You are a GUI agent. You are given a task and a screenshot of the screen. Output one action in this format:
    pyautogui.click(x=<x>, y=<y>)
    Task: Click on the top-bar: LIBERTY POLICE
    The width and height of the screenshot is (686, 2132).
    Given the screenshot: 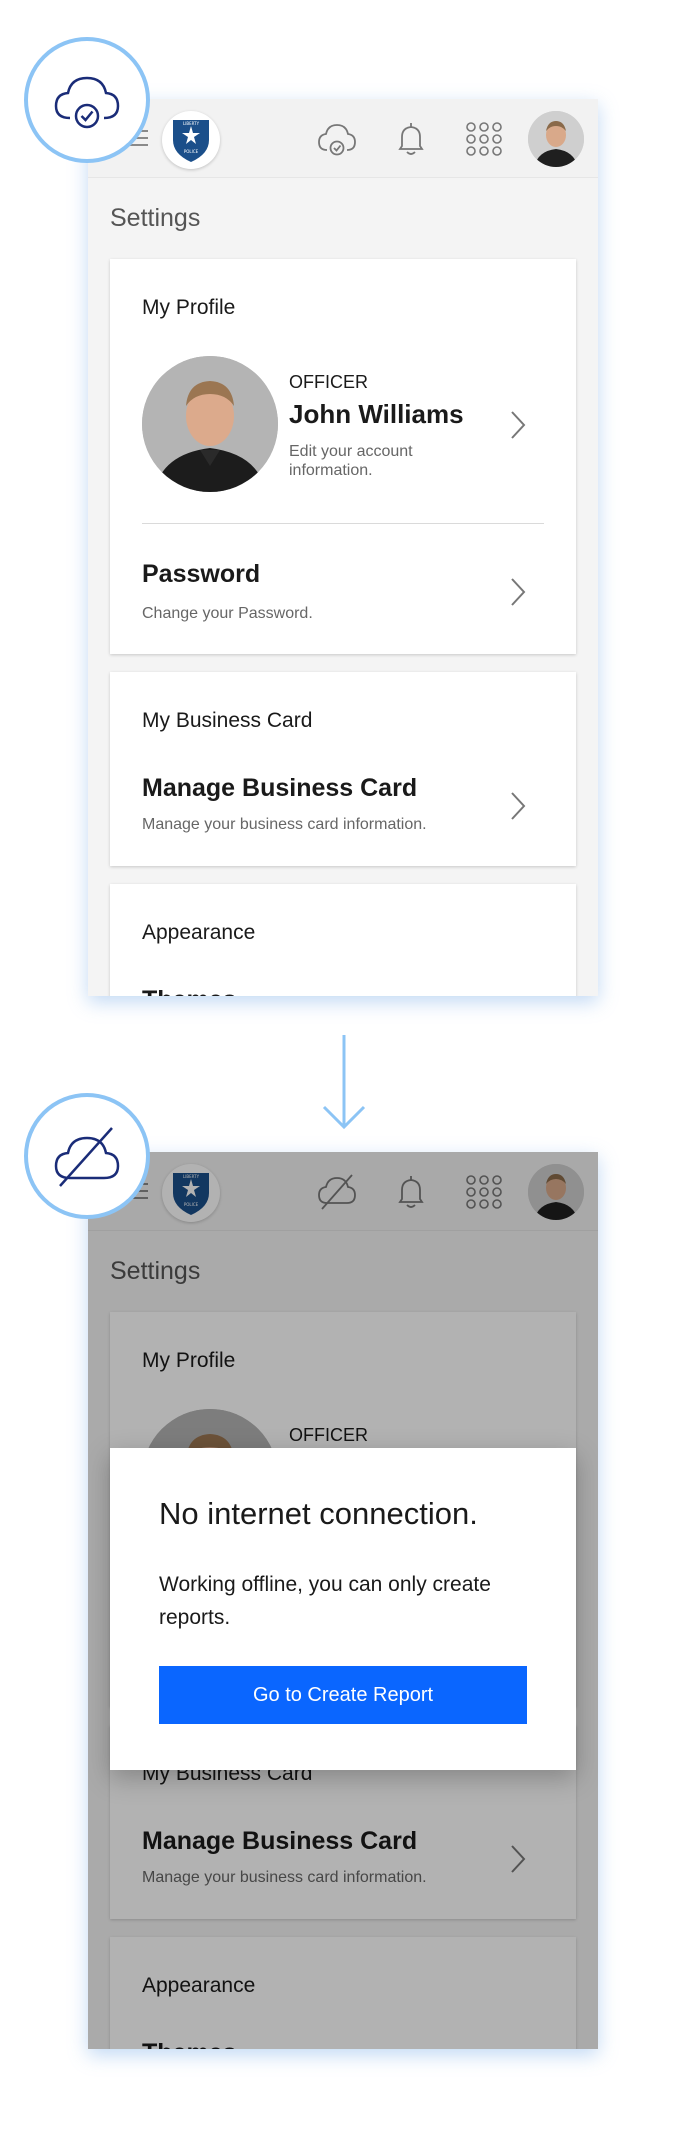 What is the action you would take?
    pyautogui.click(x=343, y=138)
    